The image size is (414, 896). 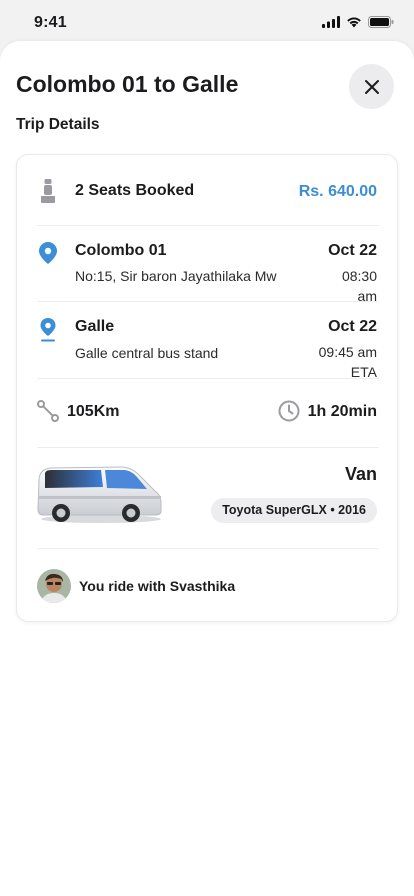 What do you see at coordinates (342, 411) in the screenshot?
I see `trip-duration: 1h 20min` at bounding box center [342, 411].